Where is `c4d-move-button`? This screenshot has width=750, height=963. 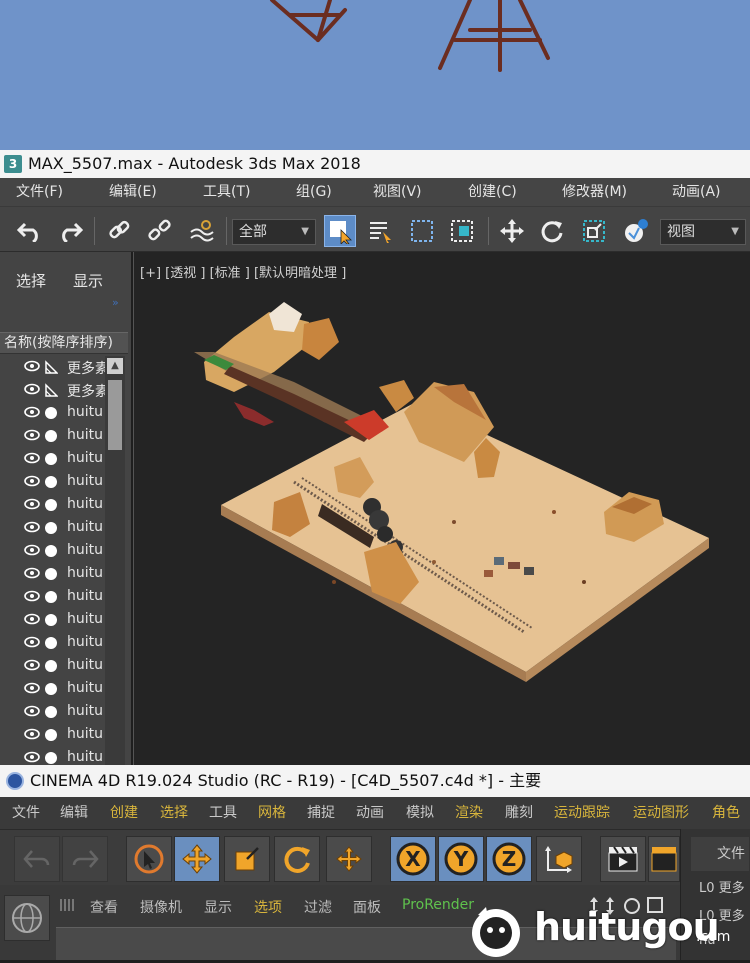
c4d-move-button is located at coordinates (197, 859).